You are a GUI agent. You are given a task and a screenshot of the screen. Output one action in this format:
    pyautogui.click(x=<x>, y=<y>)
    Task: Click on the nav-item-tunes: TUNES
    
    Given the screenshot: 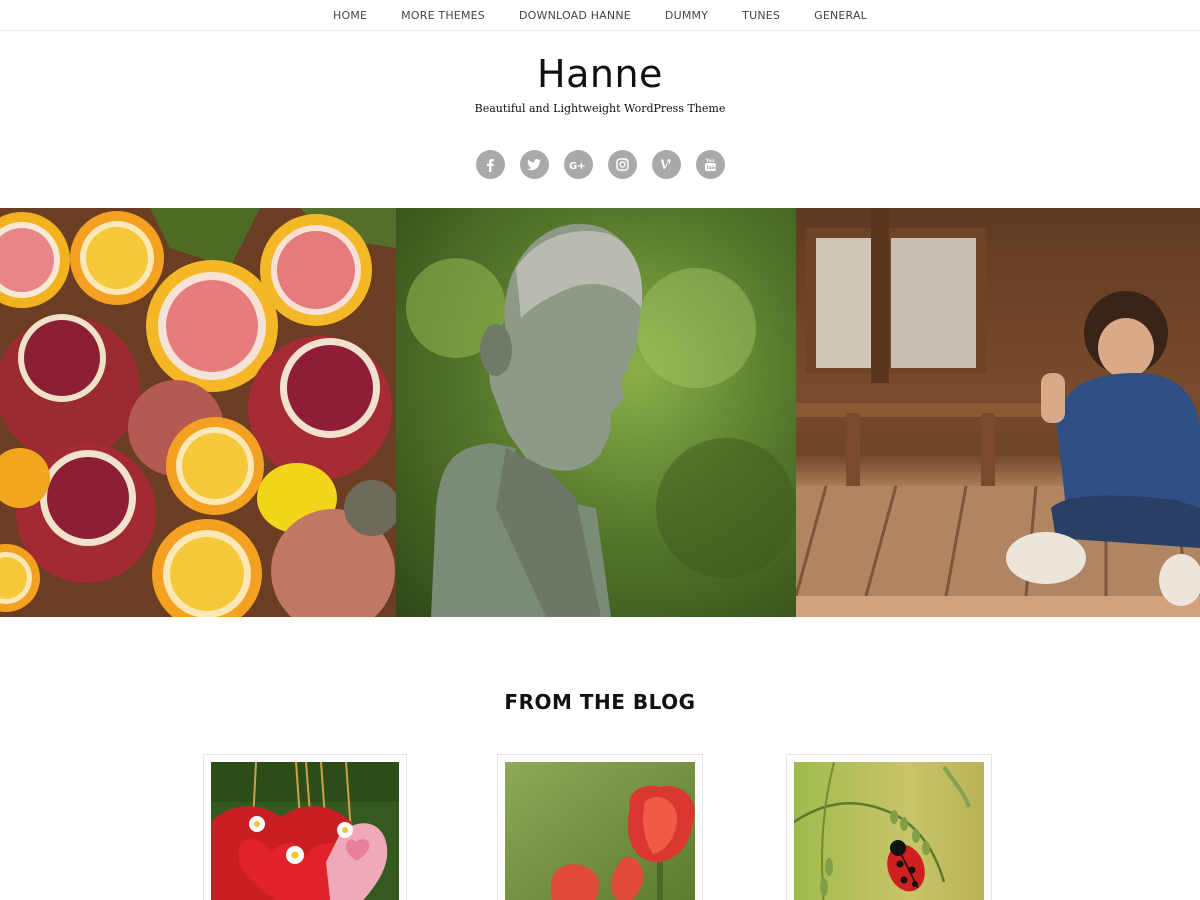 What is the action you would take?
    pyautogui.click(x=761, y=15)
    